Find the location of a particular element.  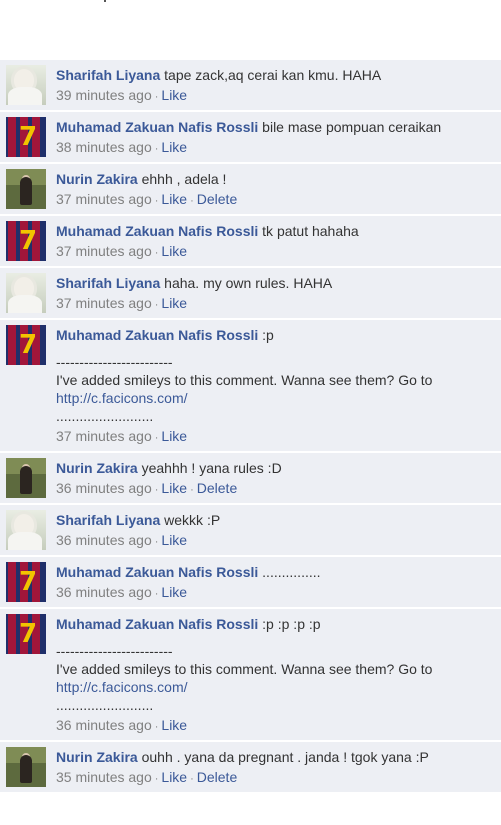

comment-text: tk patut hahaha is located at coordinates (310, 231).